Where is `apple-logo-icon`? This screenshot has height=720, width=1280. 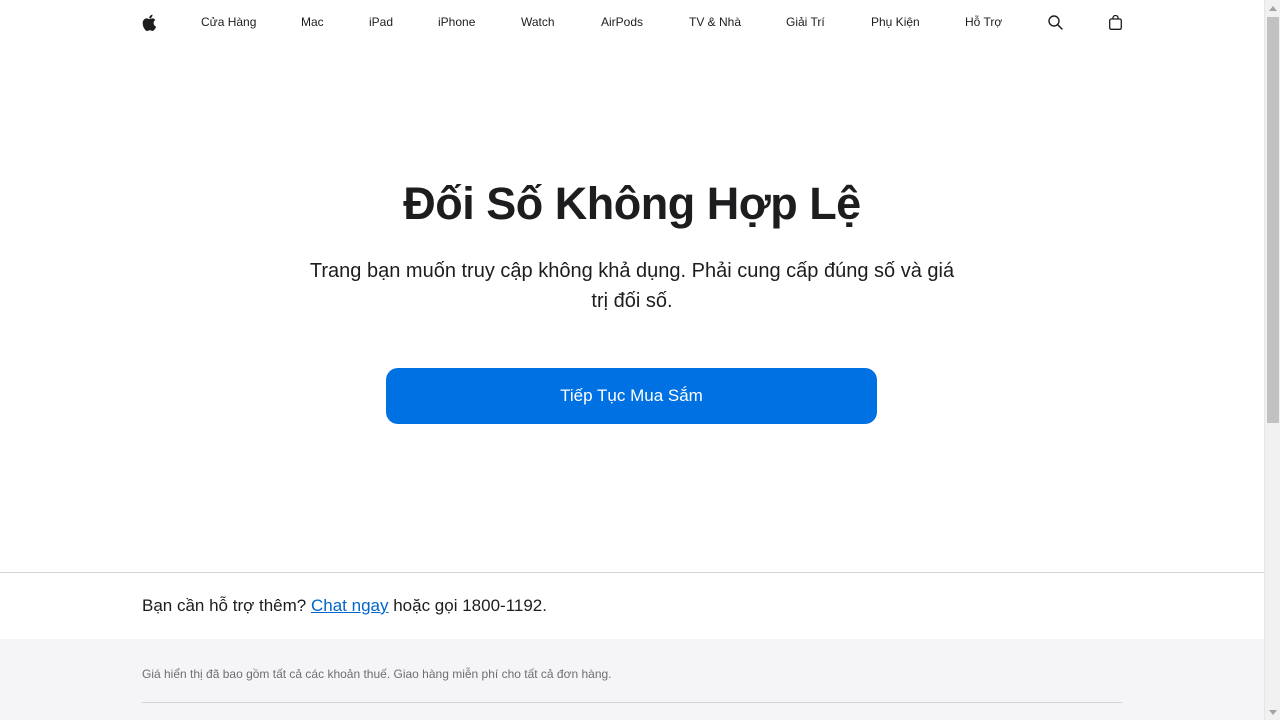 apple-logo-icon is located at coordinates (148, 22).